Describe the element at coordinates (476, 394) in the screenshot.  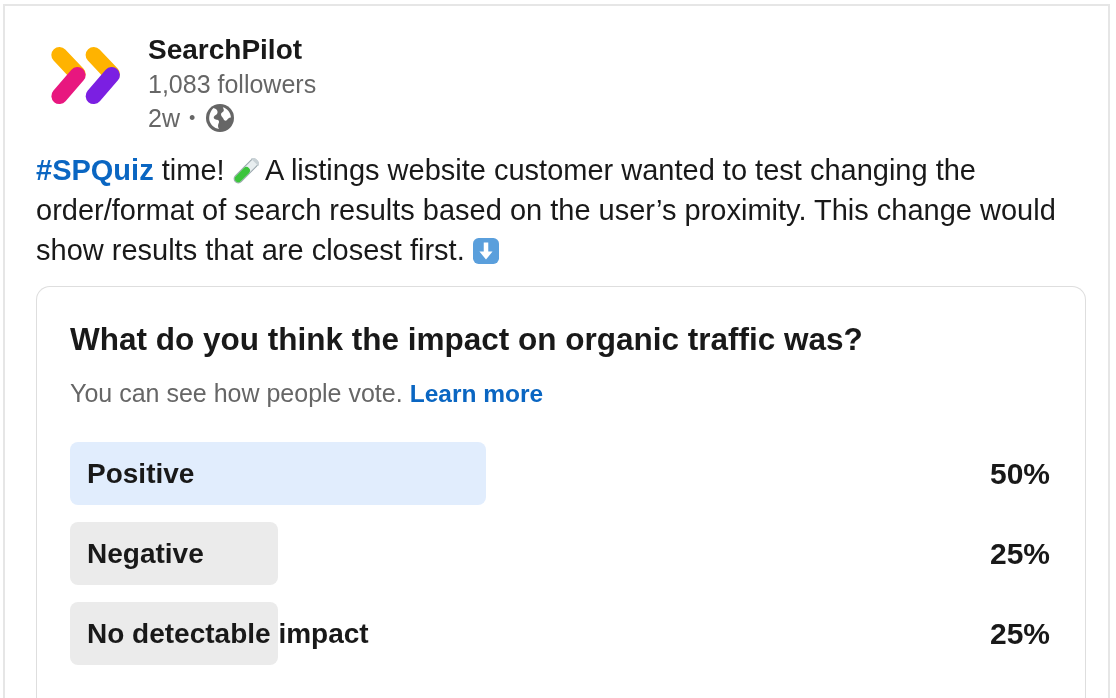
I see `learn-more-link: Learn more` at that location.